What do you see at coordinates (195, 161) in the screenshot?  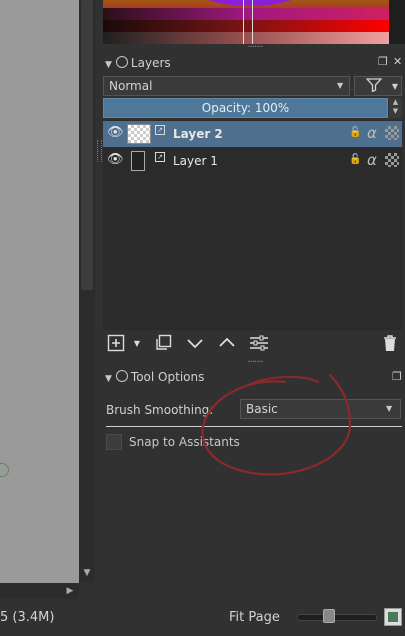 I see `layer-name: Layer 1` at bounding box center [195, 161].